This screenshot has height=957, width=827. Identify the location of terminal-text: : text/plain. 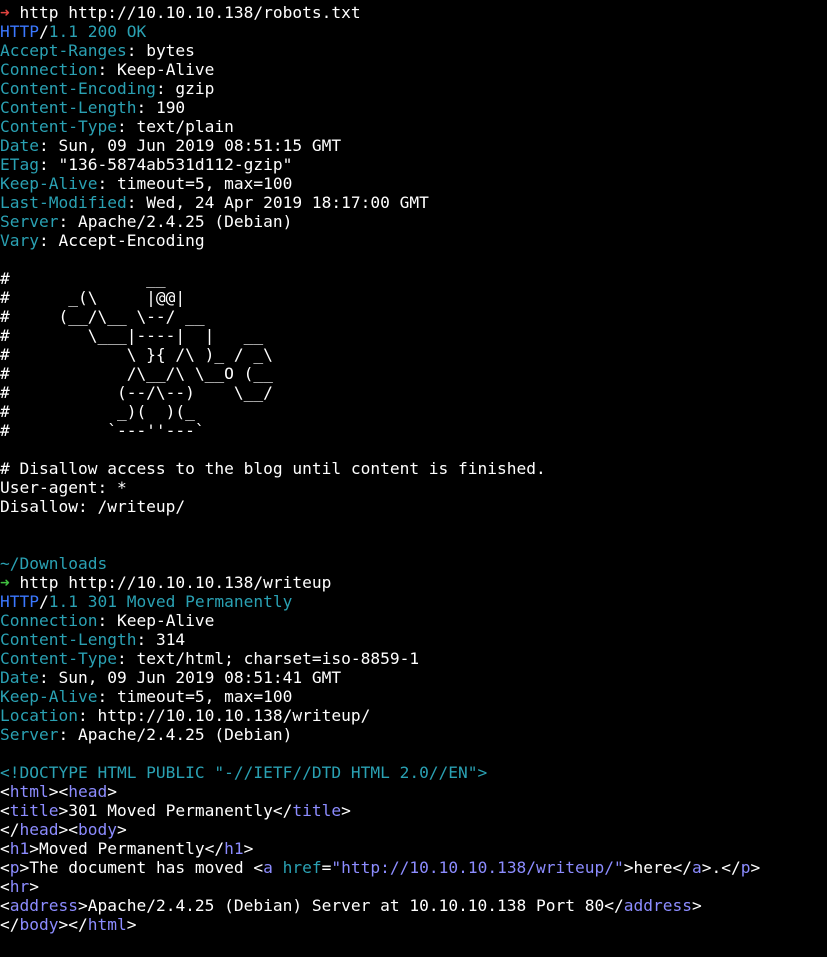
(175, 126).